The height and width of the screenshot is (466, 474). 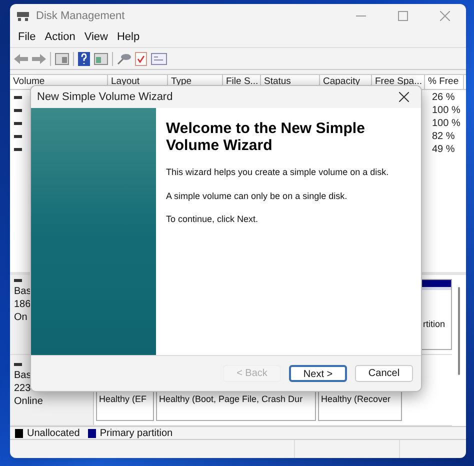 What do you see at coordinates (23, 304) in the screenshot?
I see `disk-label: 186` at bounding box center [23, 304].